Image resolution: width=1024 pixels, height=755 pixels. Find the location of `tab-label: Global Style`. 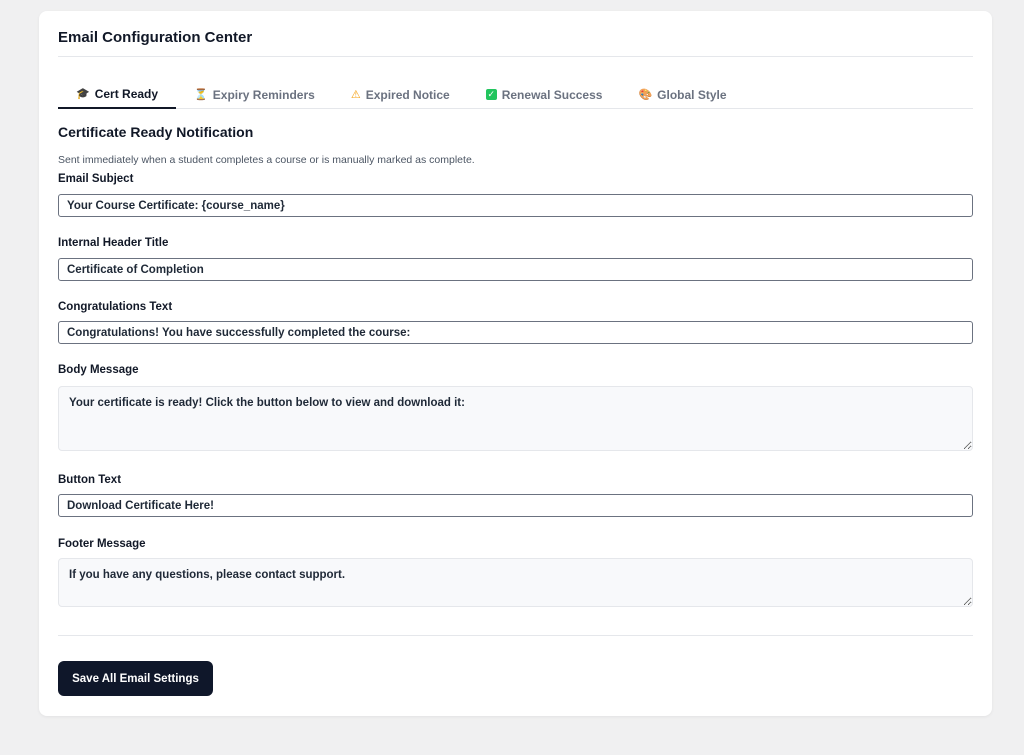

tab-label: Global Style is located at coordinates (692, 94).